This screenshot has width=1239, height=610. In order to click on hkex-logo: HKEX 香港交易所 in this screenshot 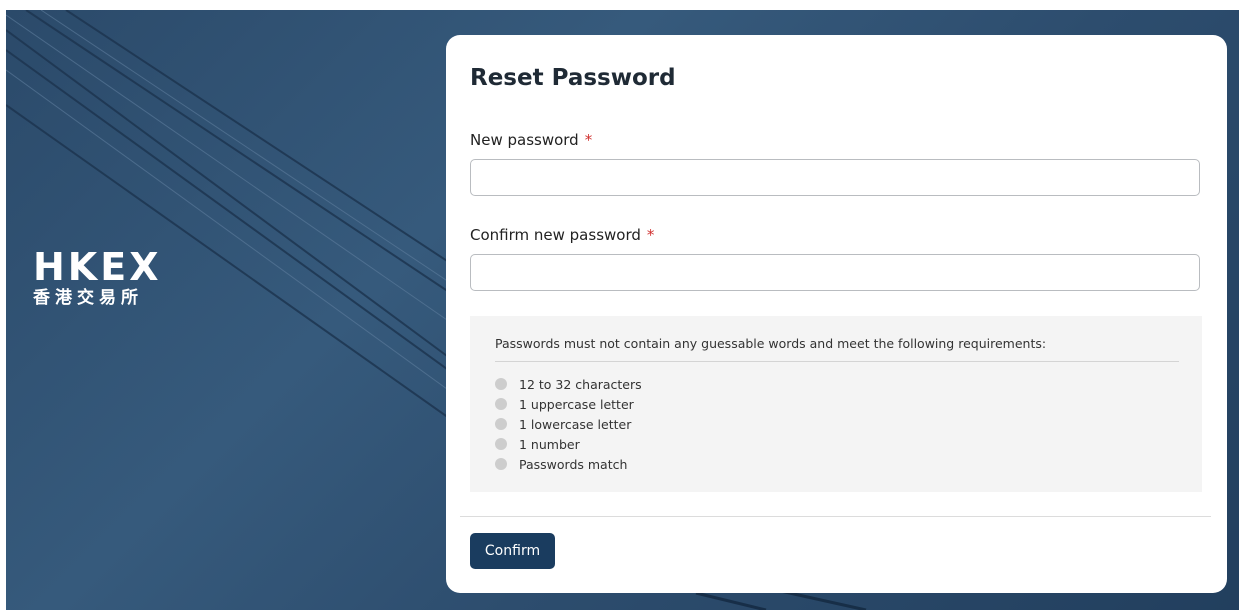, I will do `click(97, 278)`.